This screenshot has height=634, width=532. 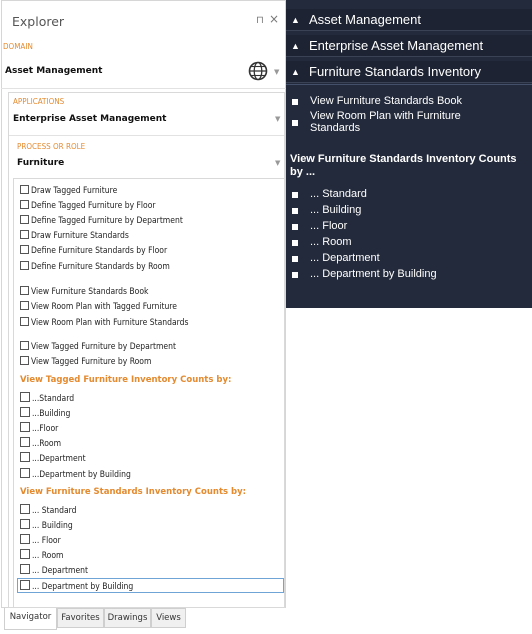 What do you see at coordinates (45, 413) in the screenshot?
I see `task-item: ...Building` at bounding box center [45, 413].